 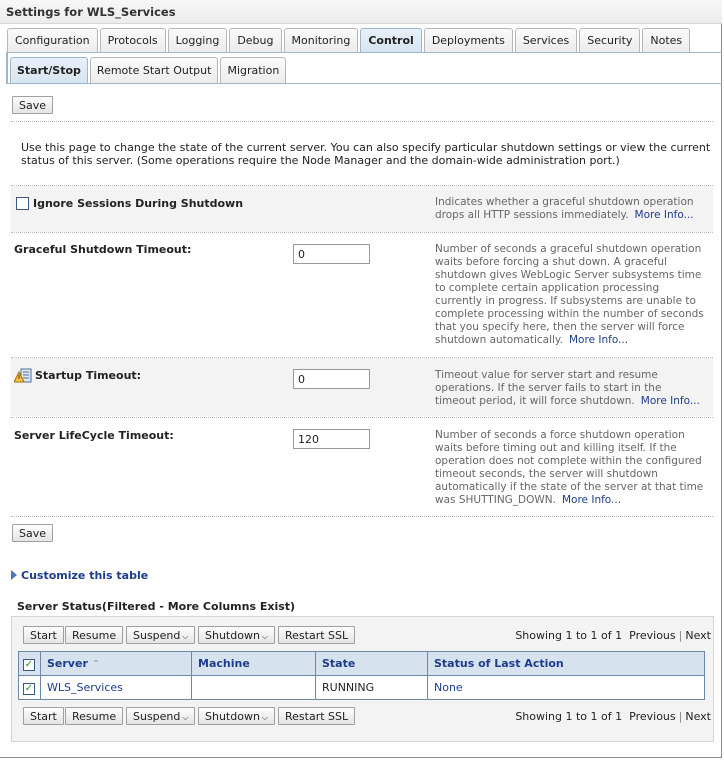 What do you see at coordinates (317, 716) in the screenshot?
I see `restart-ssl-button-bottom: Restart SSL` at bounding box center [317, 716].